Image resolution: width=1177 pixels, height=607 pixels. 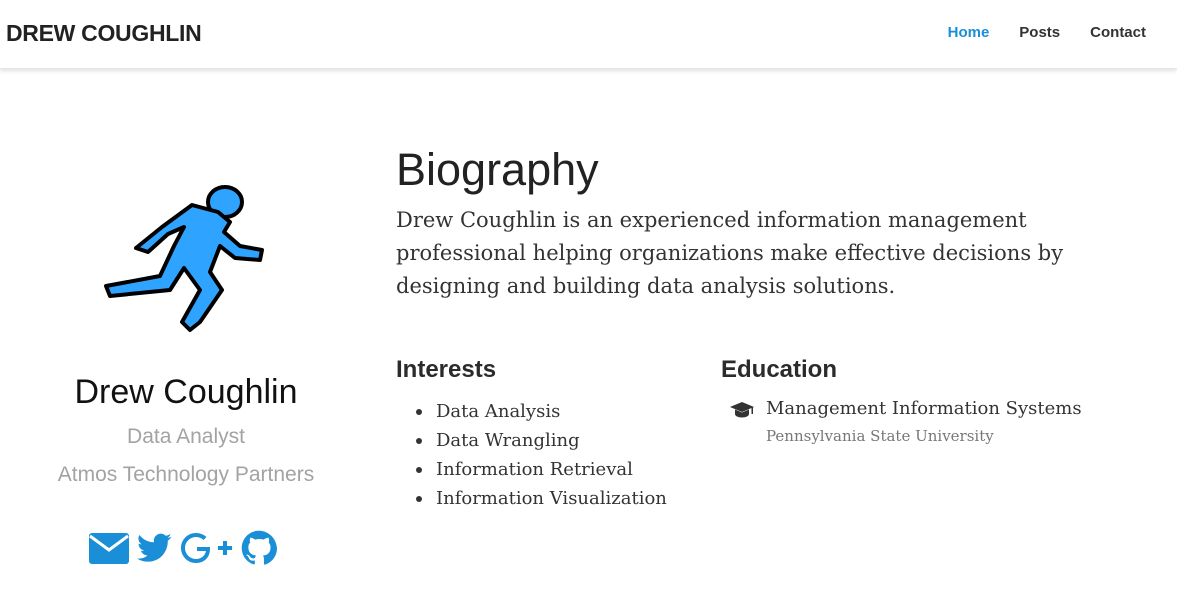 What do you see at coordinates (924, 408) in the screenshot?
I see `education-course: Management Information Systems` at bounding box center [924, 408].